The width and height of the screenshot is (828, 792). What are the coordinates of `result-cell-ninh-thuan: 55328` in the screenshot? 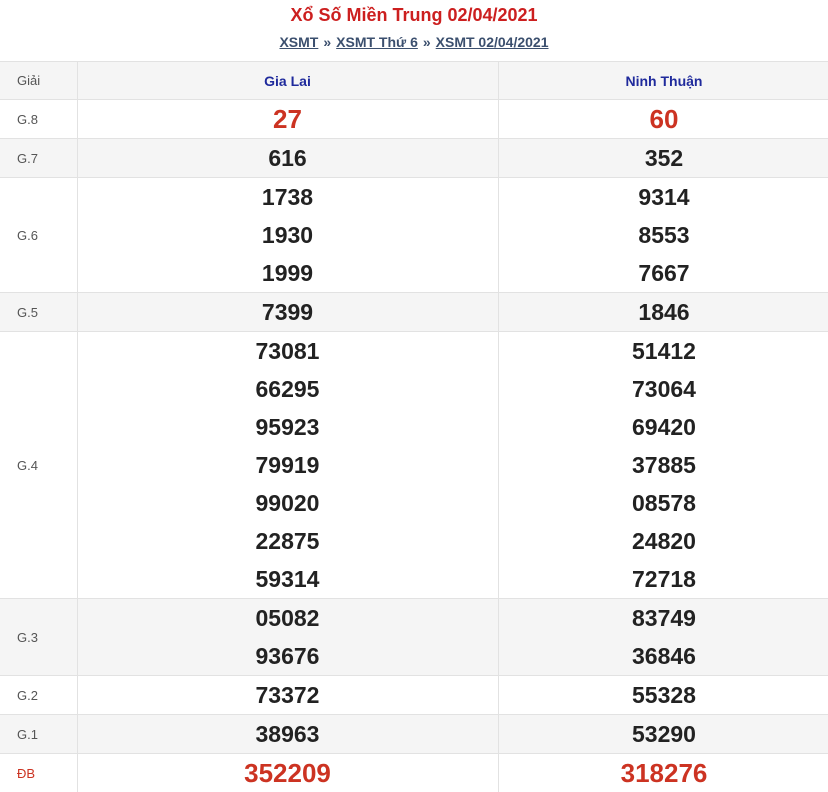 It's located at (663, 695).